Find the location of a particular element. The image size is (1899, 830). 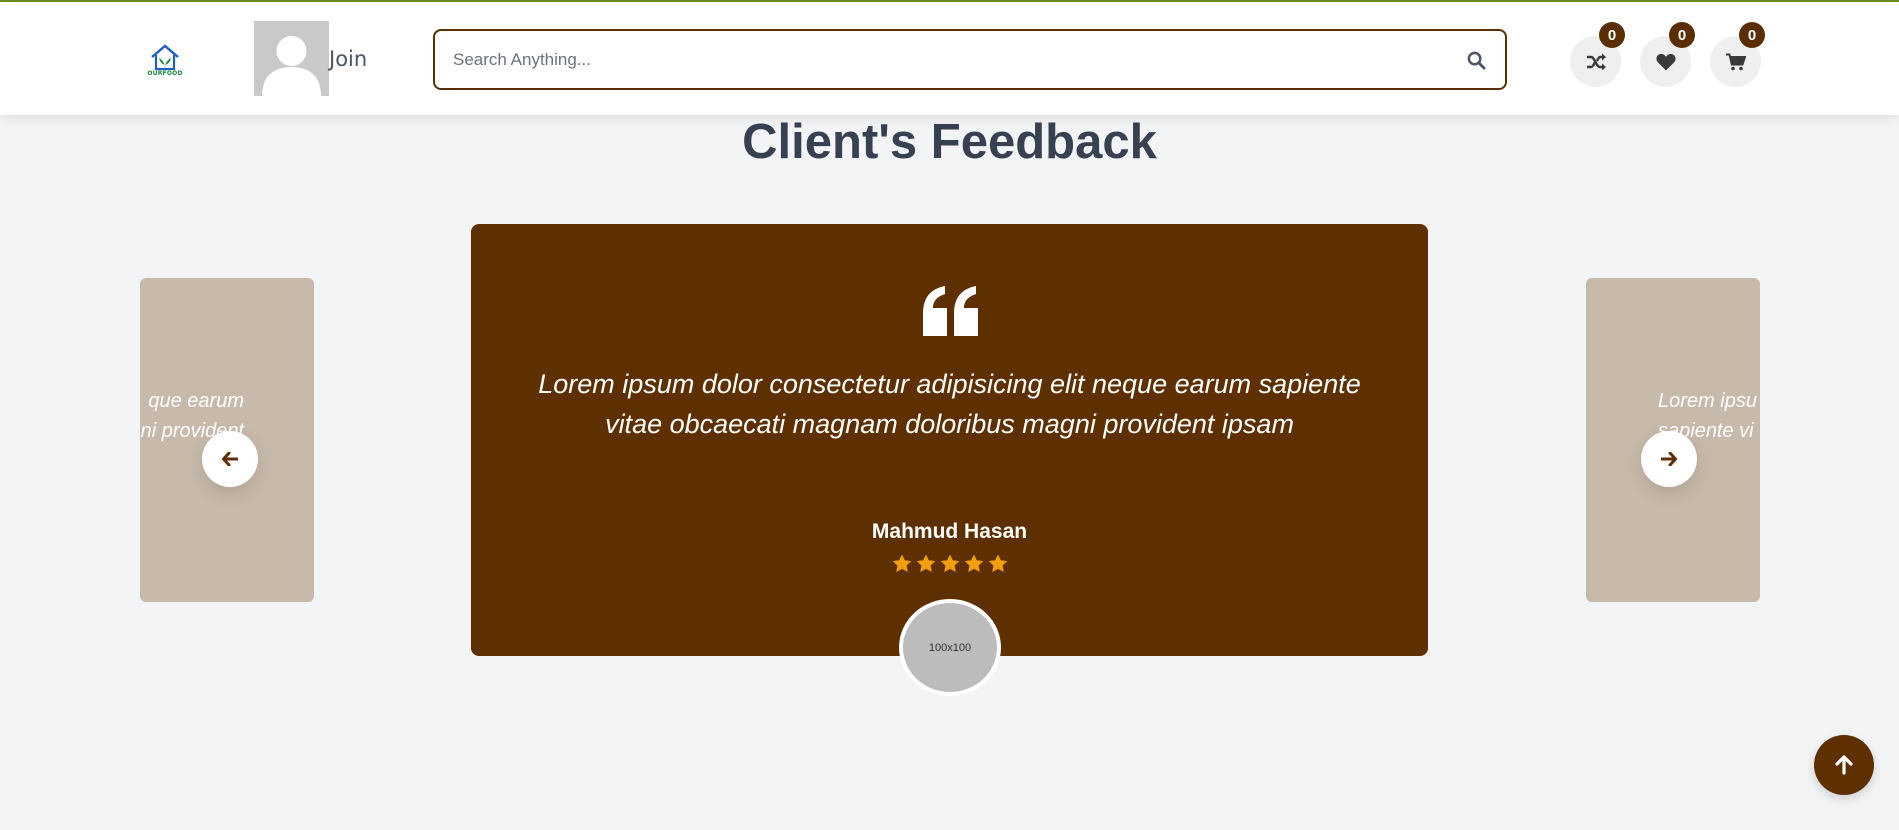

client-avatar-label: 100x100 is located at coordinates (950, 647).